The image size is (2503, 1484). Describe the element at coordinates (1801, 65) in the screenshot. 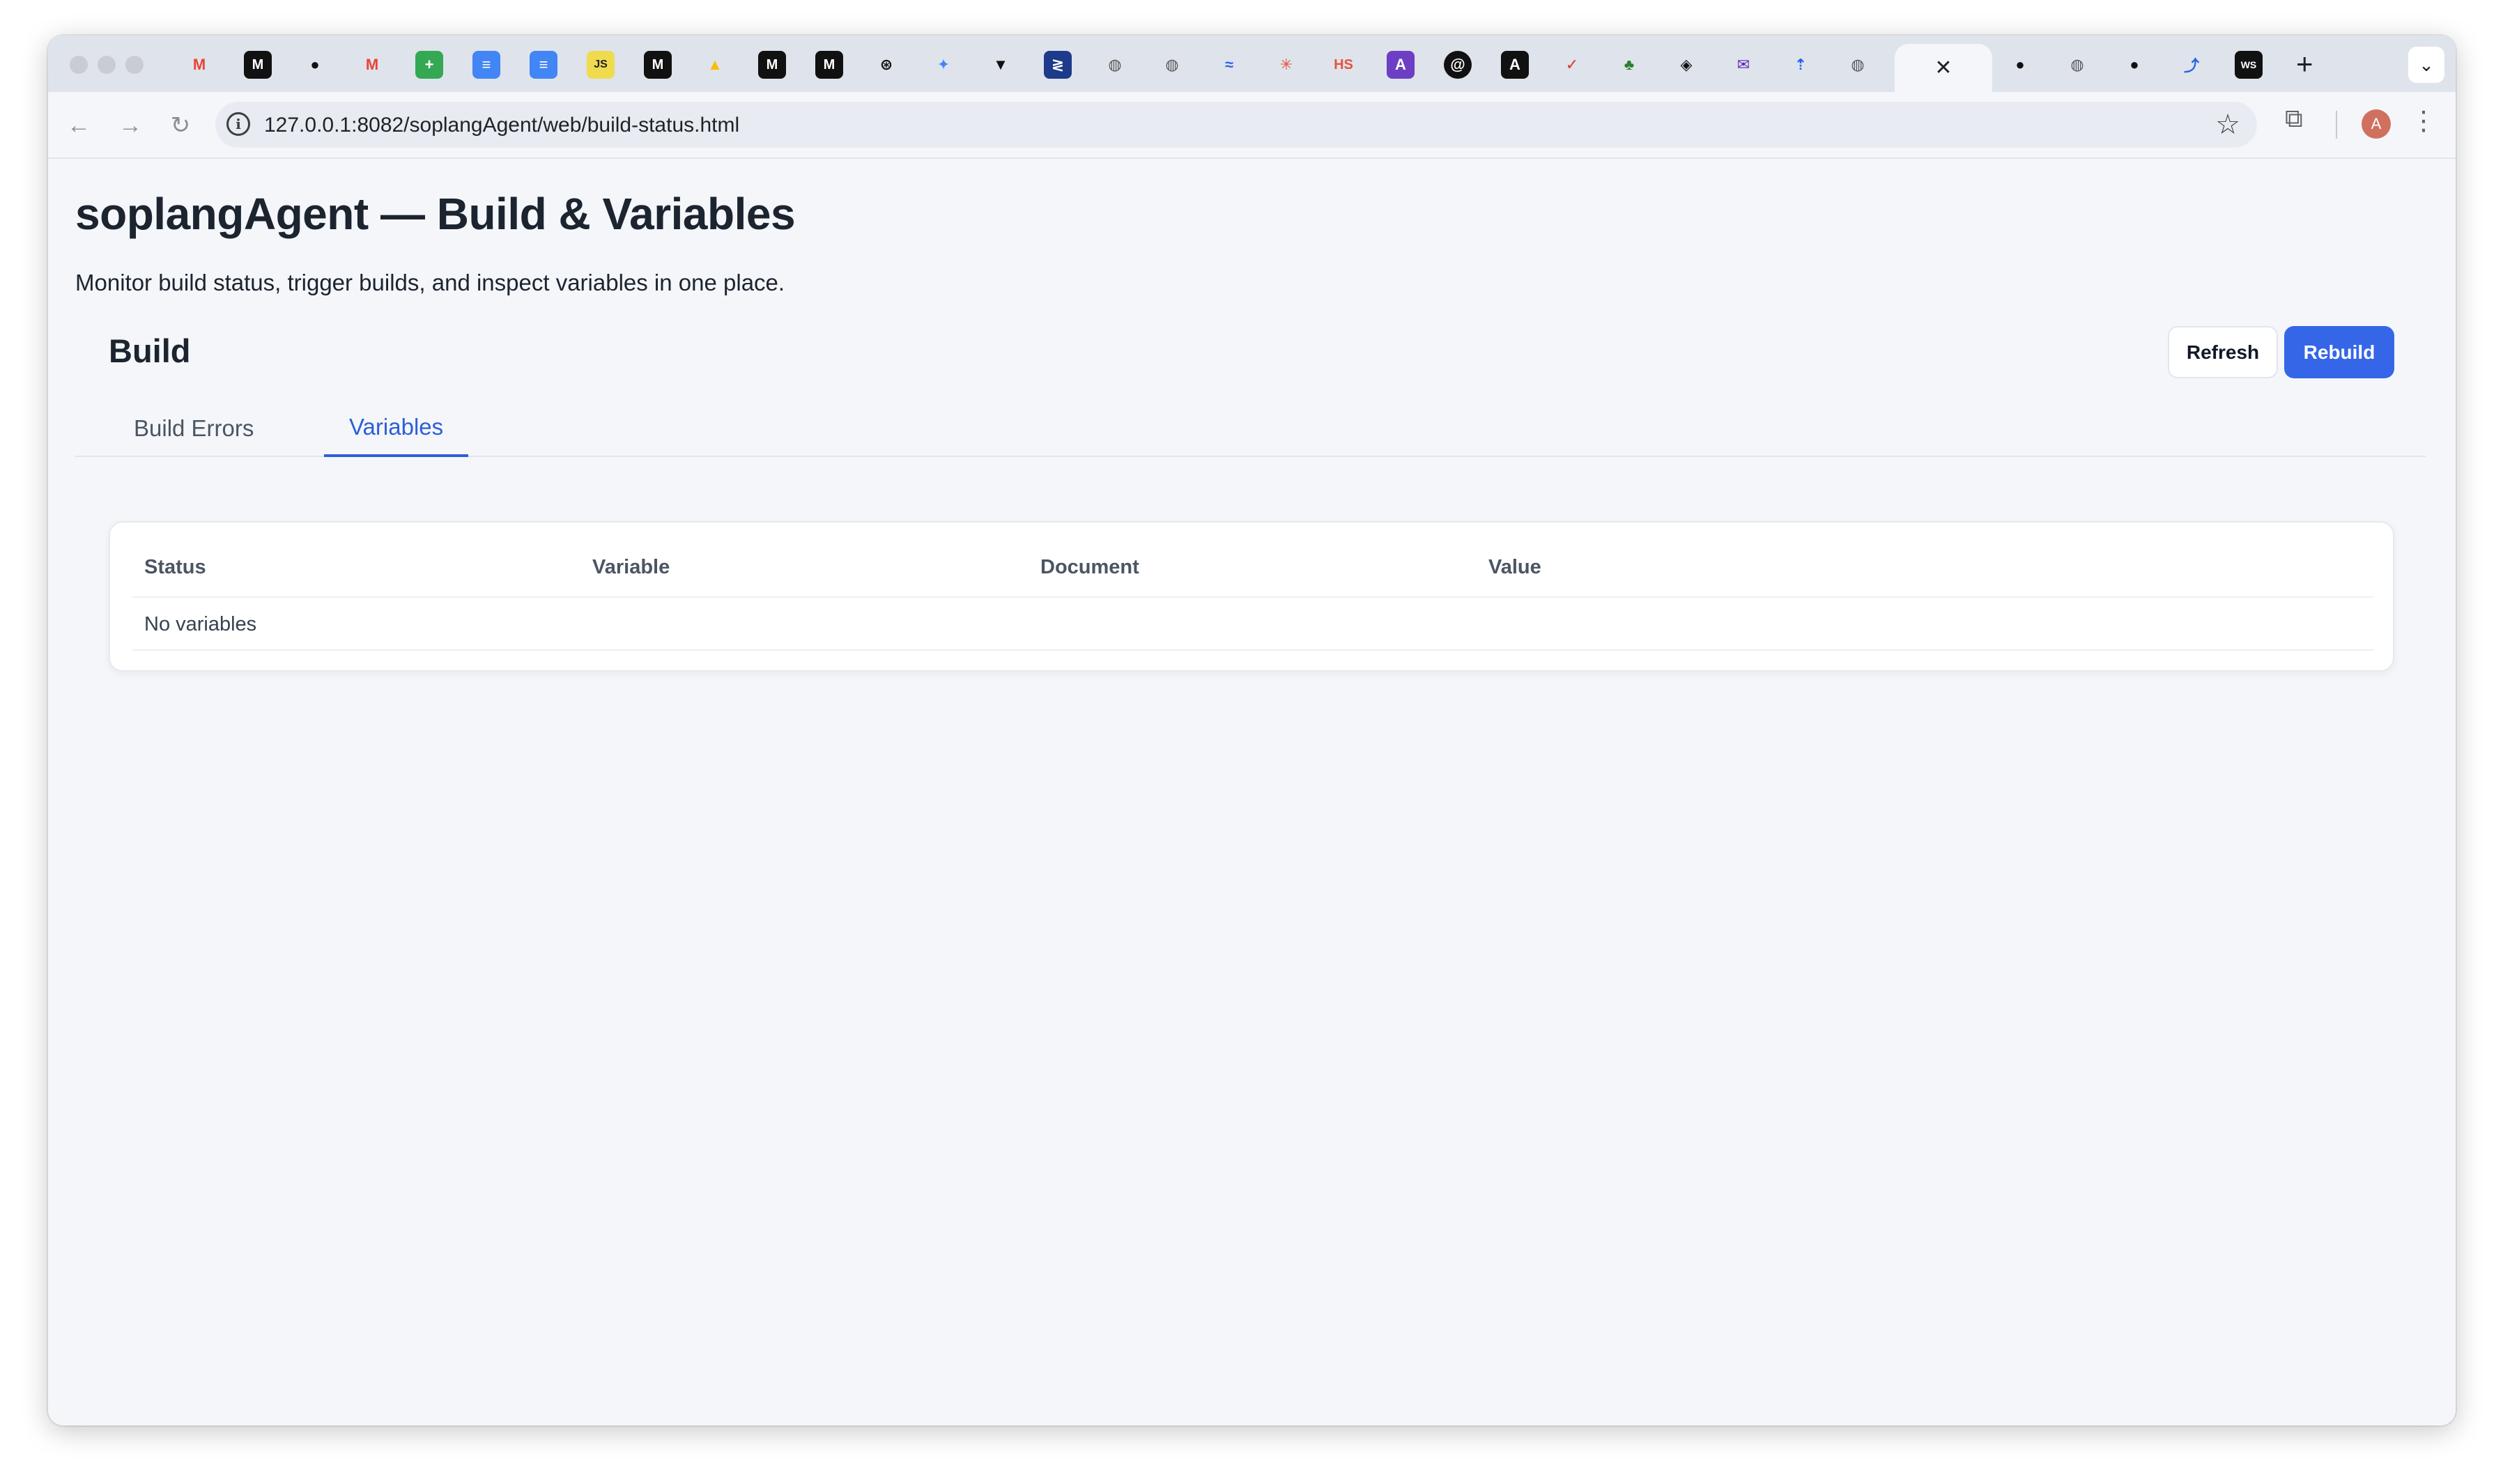

I see `rocket-icon: ⇡` at that location.